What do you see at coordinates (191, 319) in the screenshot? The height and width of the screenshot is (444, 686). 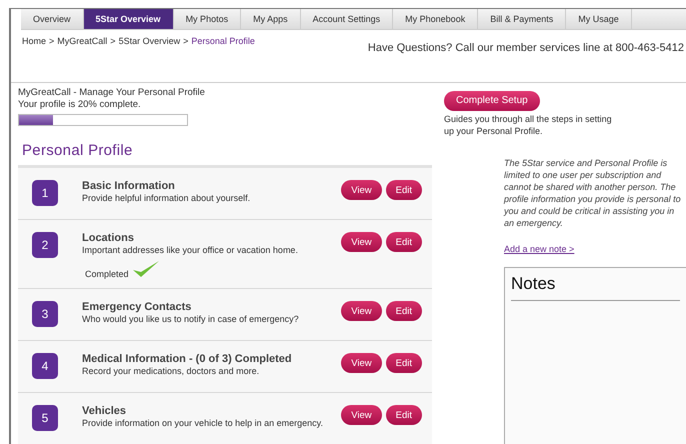 I see `step-description: Who would you like us to notify in case of emergency?` at bounding box center [191, 319].